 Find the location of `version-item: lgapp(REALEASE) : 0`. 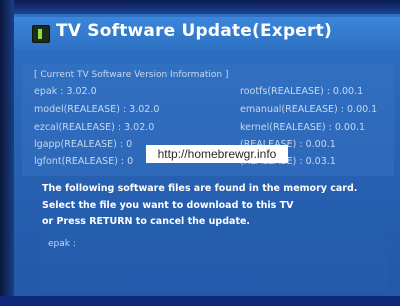

version-item: lgapp(REALEASE) : 0 is located at coordinates (83, 144).